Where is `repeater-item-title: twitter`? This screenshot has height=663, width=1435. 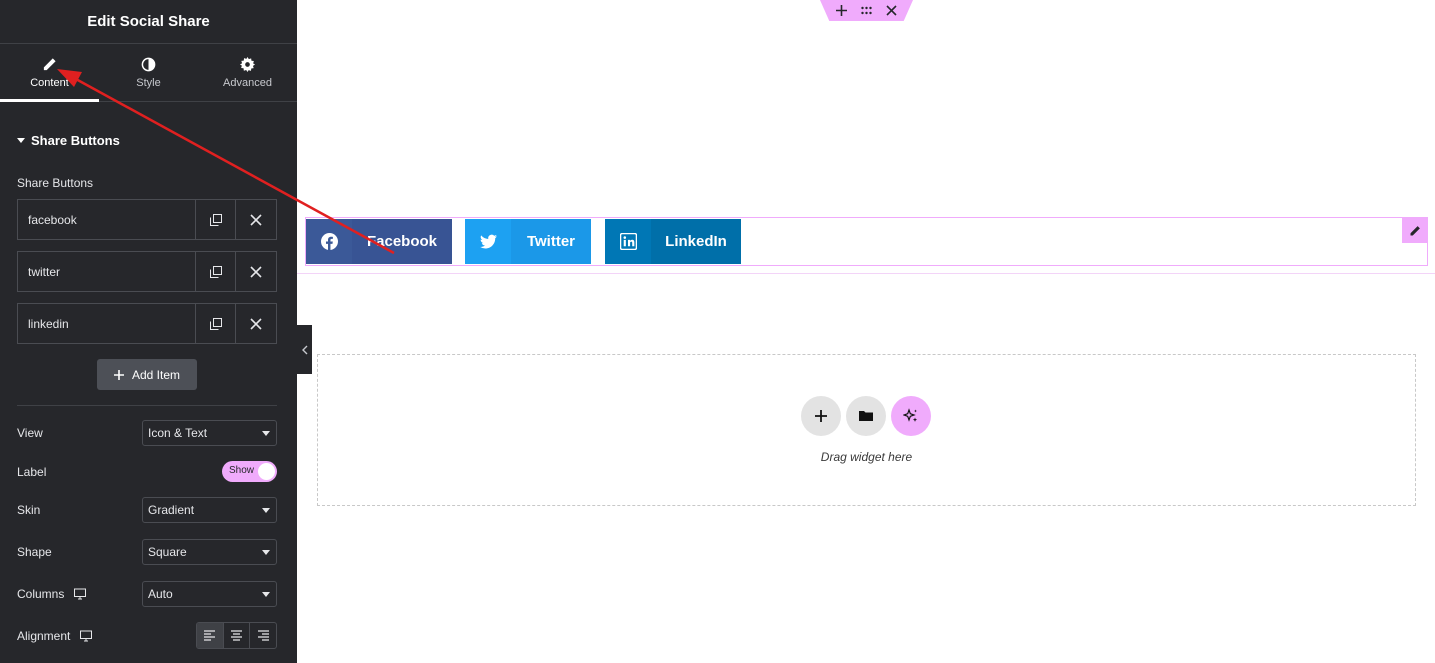
repeater-item-title: twitter is located at coordinates (107, 271).